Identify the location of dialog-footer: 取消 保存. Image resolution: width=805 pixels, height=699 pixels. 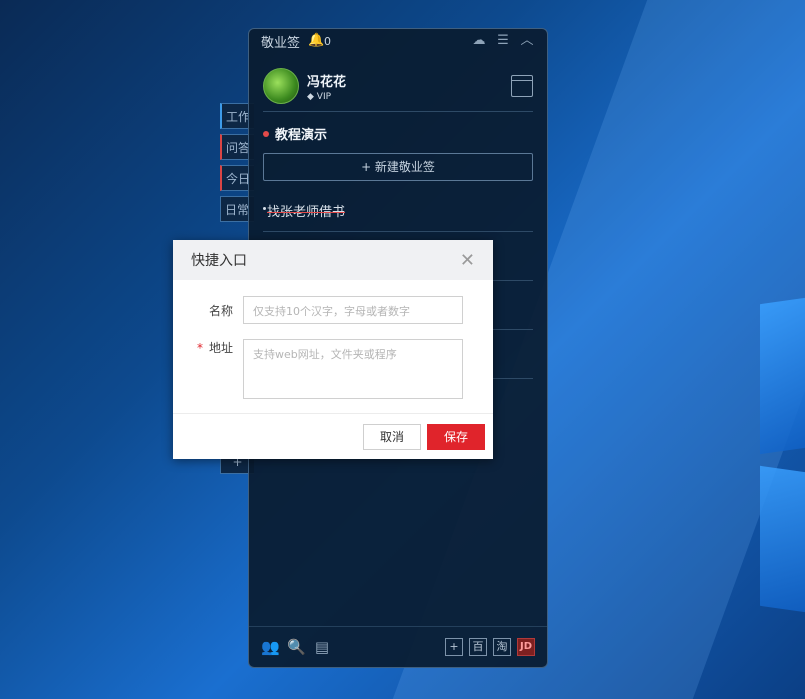
(333, 436).